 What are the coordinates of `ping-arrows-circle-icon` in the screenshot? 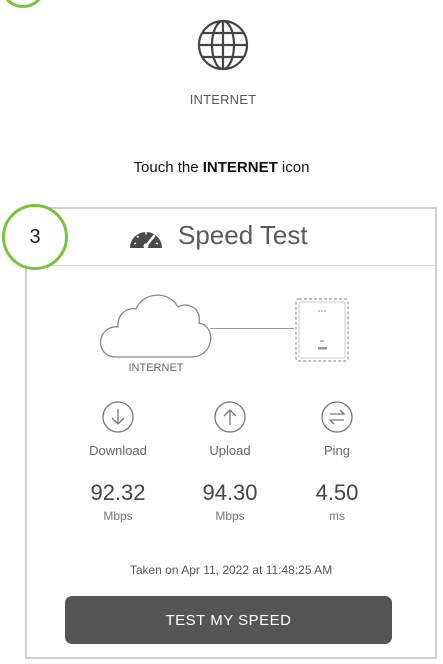 It's located at (337, 417).